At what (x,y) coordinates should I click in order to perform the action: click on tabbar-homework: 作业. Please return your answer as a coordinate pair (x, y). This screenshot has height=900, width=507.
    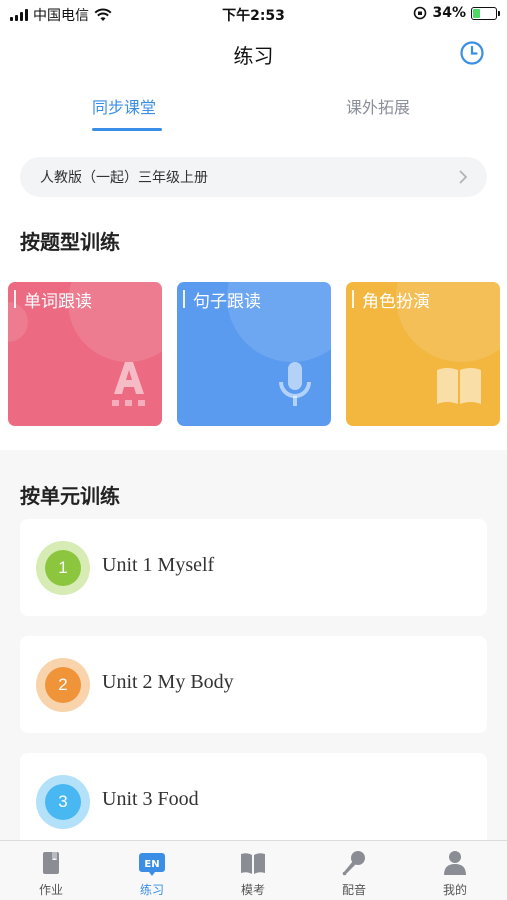
    Looking at the image, I should click on (51, 870).